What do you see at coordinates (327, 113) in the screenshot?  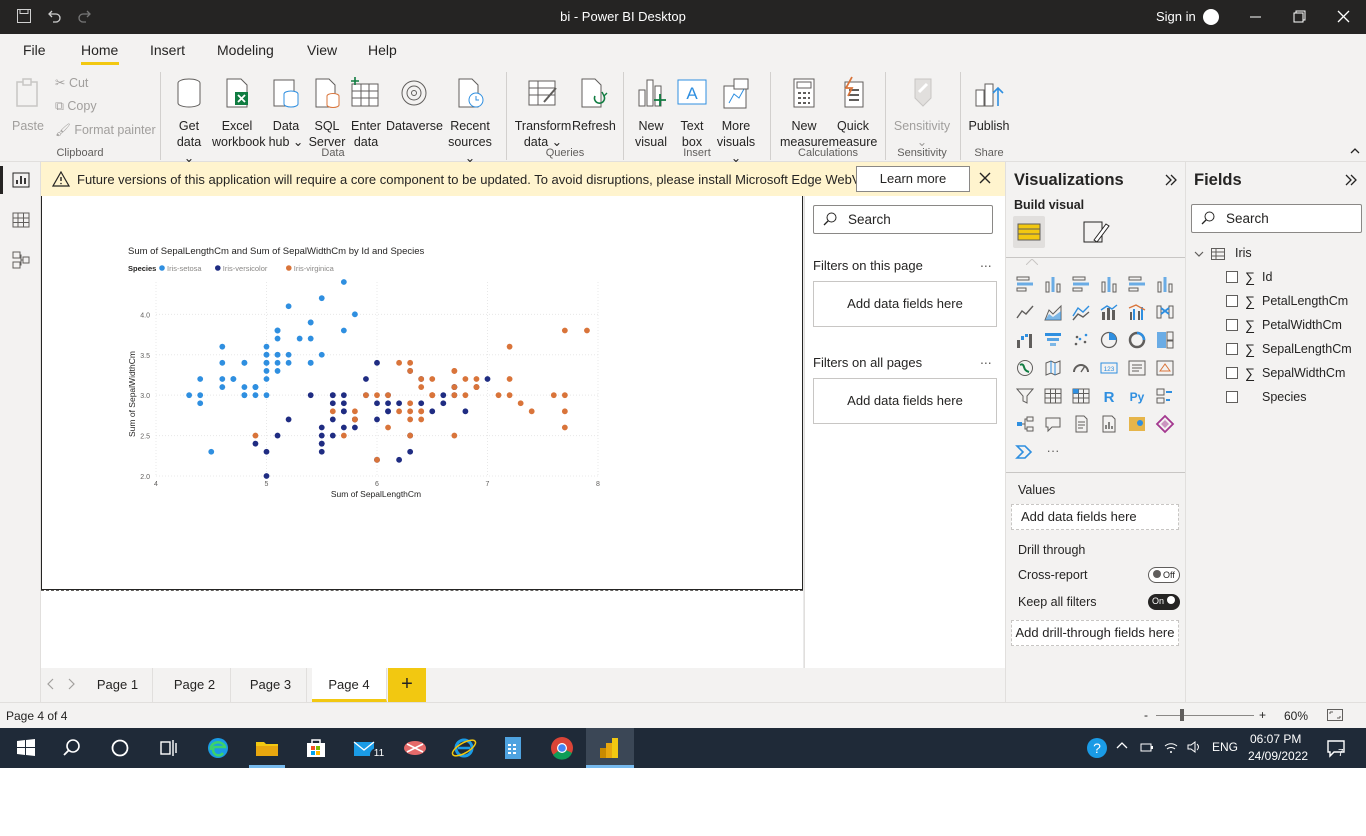 I see `sql-server-button: SQL Server` at bounding box center [327, 113].